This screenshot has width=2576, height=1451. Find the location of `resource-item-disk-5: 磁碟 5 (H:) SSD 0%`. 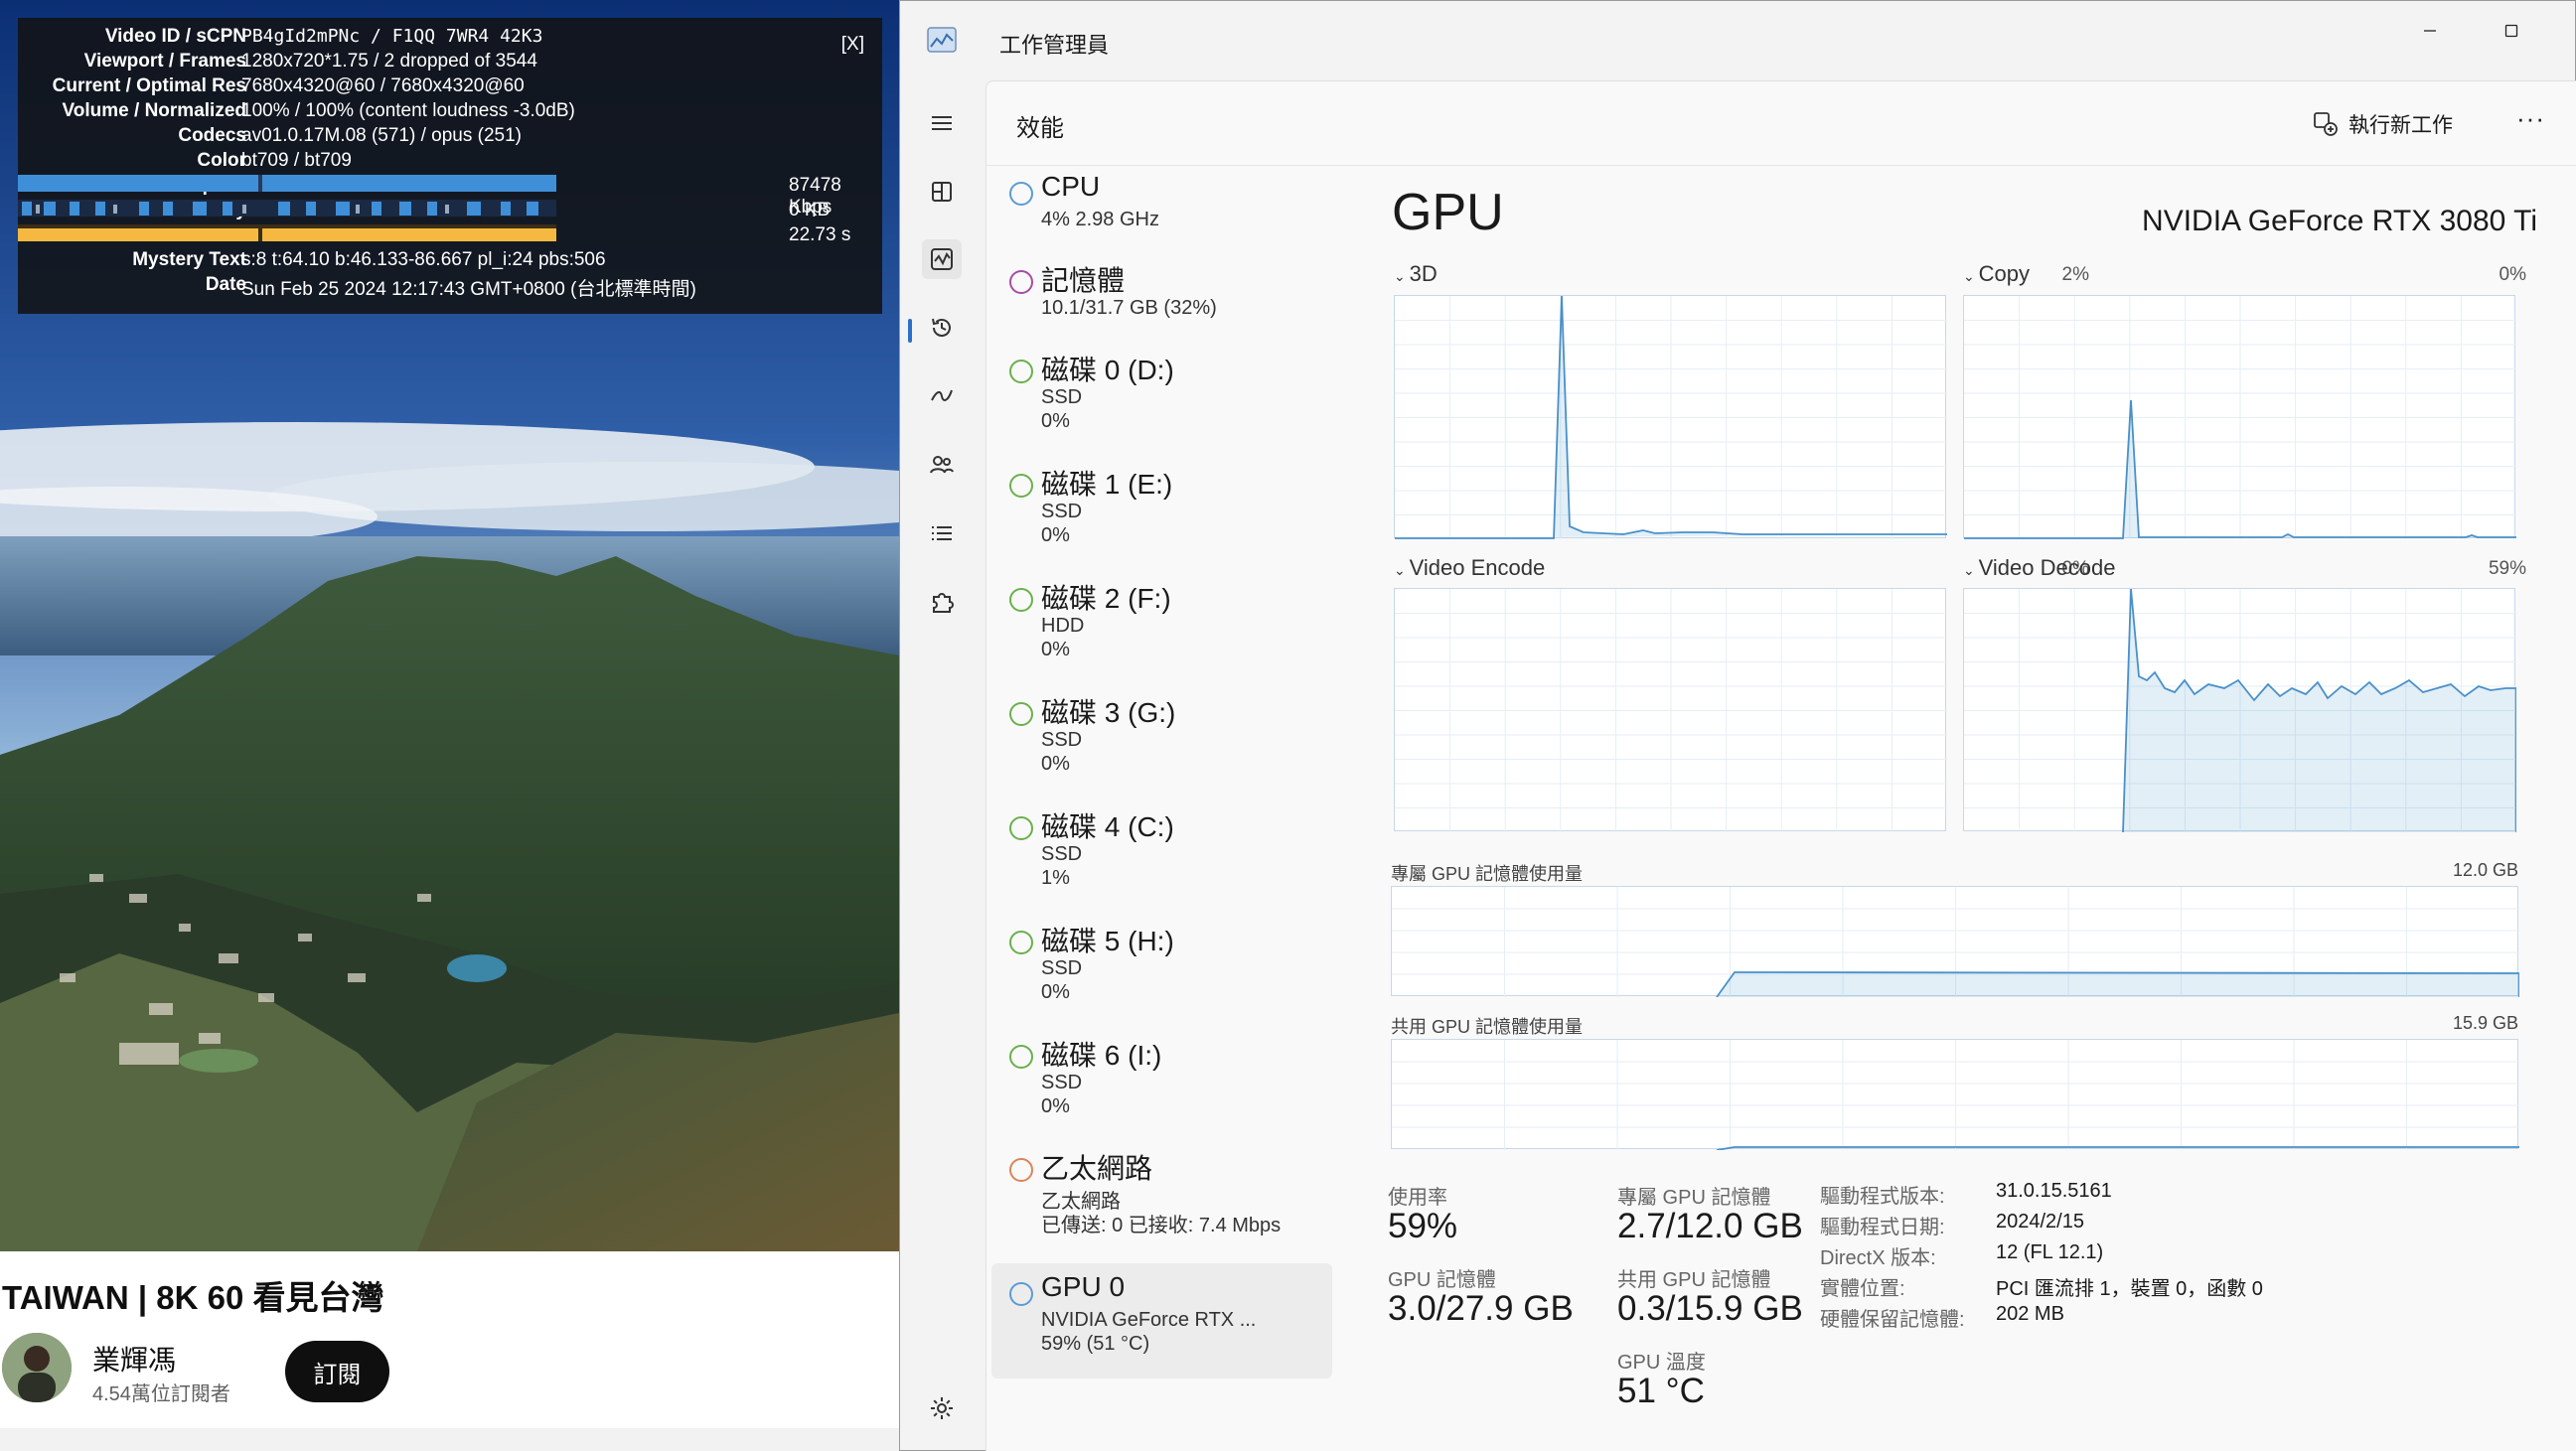

resource-item-disk-5: 磁碟 5 (H:) SSD 0% is located at coordinates (1162, 972).